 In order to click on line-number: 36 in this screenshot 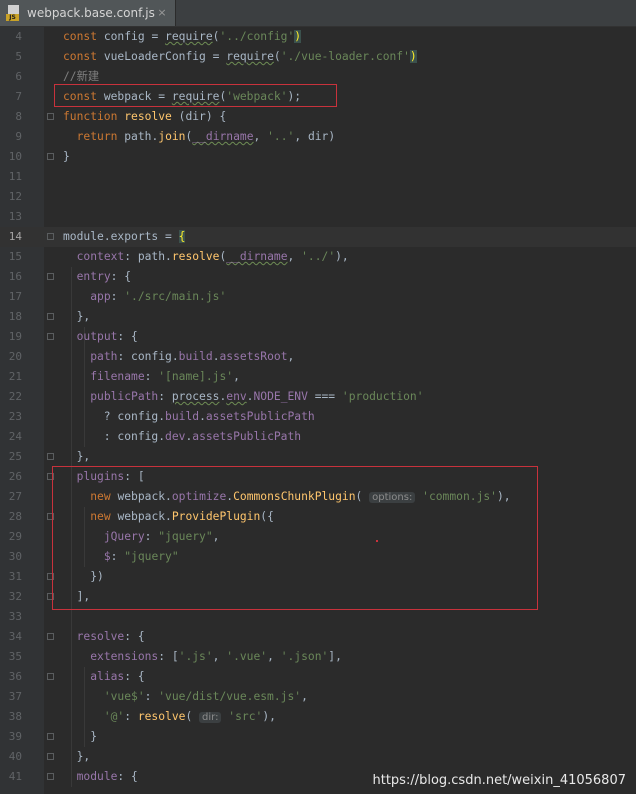, I will do `click(15, 676)`.